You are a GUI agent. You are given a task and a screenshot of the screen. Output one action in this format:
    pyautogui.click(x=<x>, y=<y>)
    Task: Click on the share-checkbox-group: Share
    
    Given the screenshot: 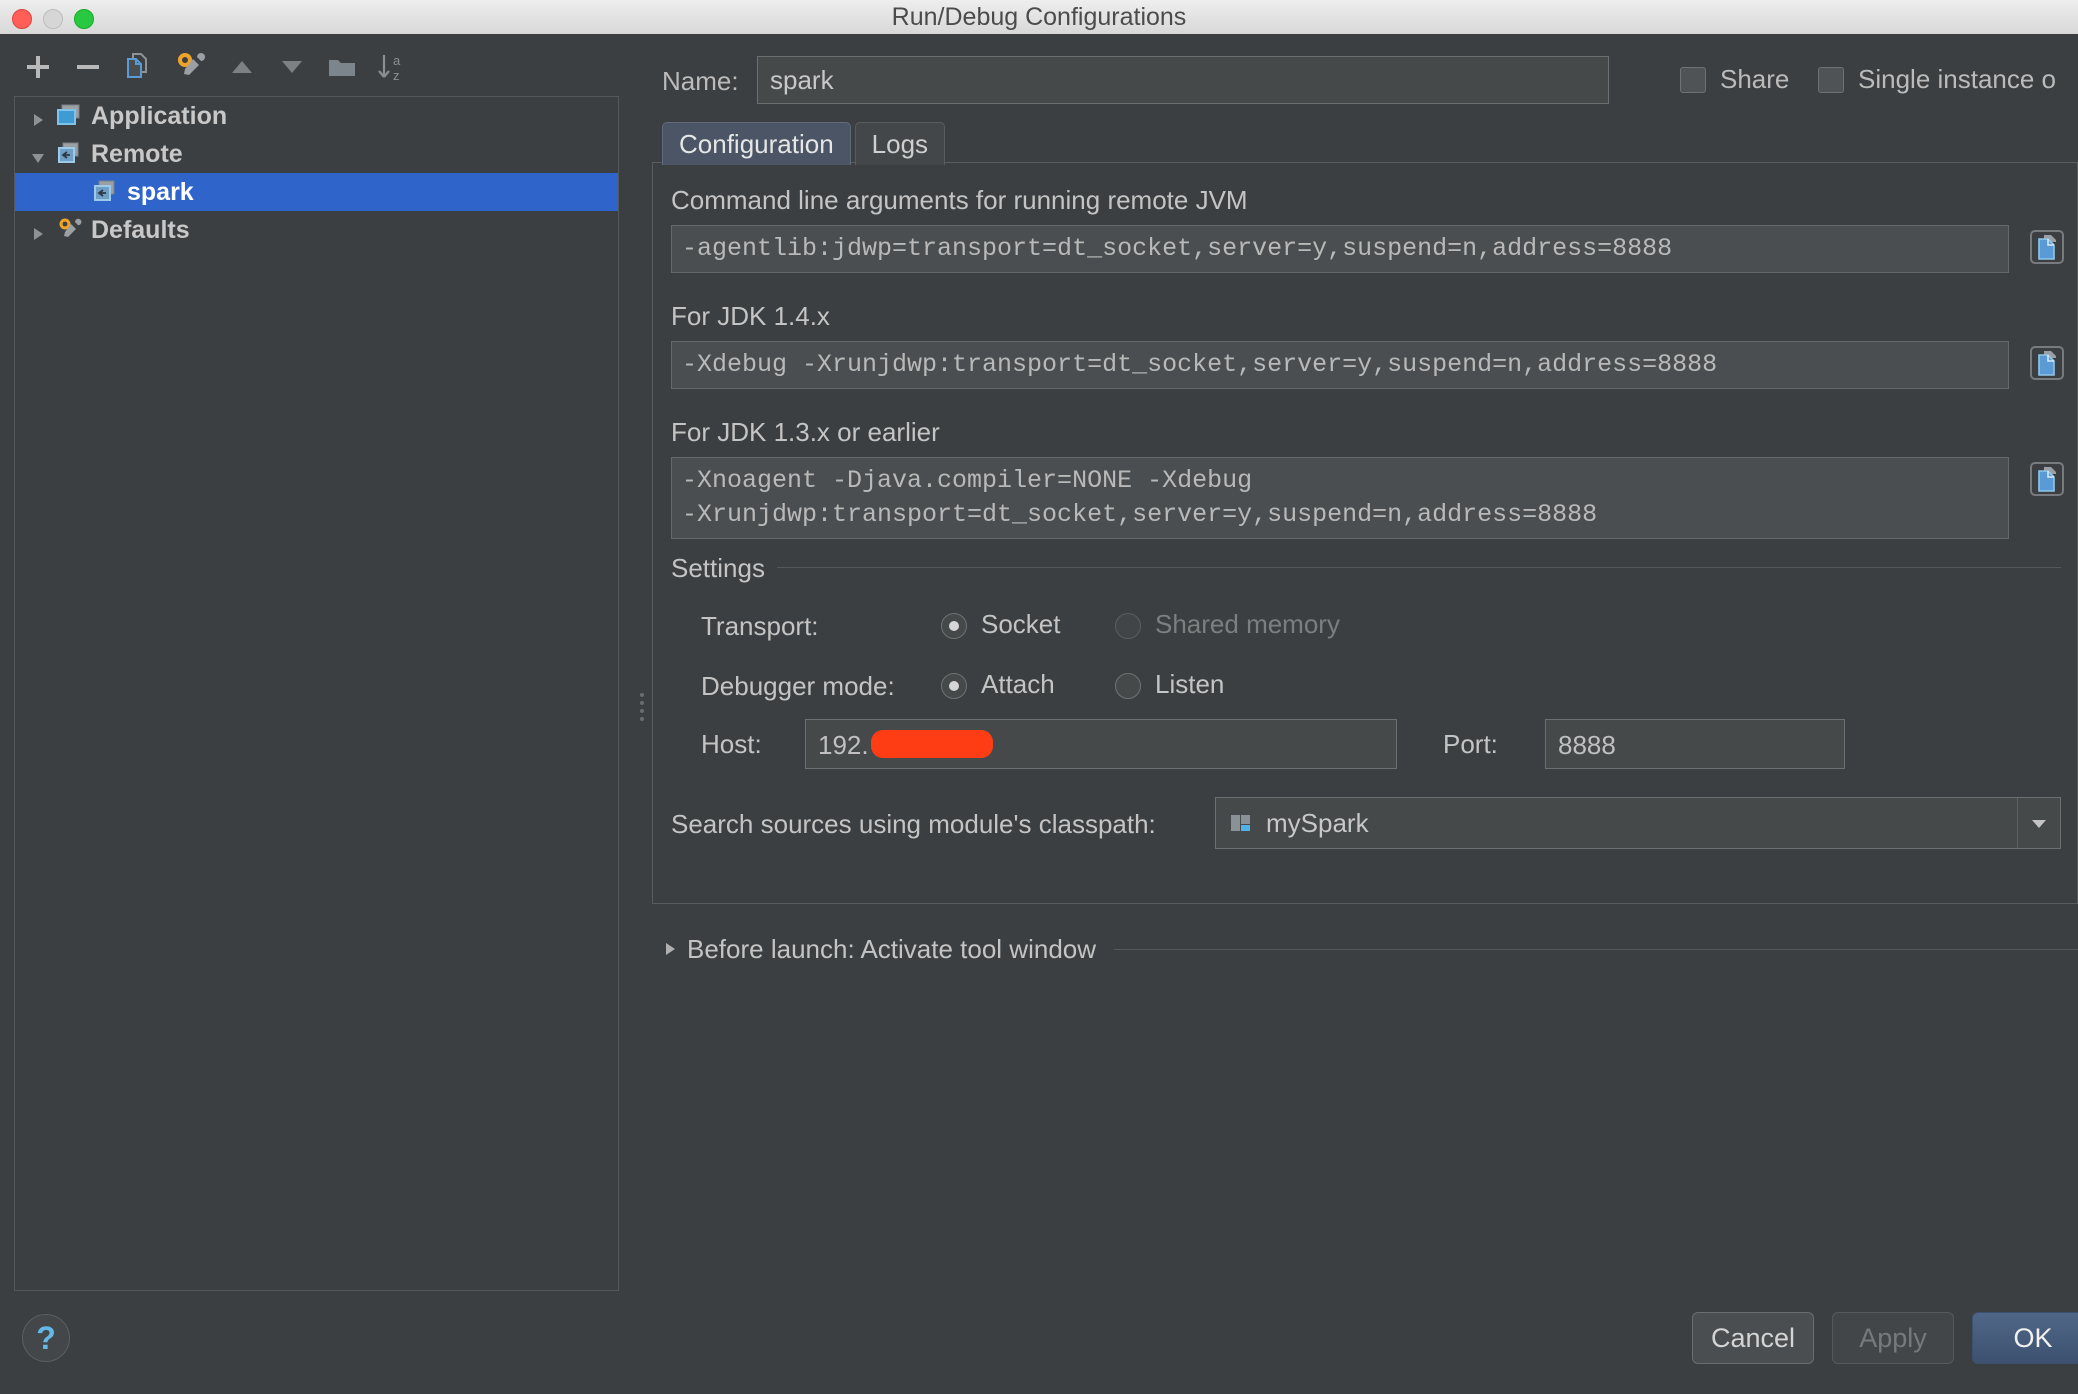 What is the action you would take?
    pyautogui.click(x=1734, y=79)
    